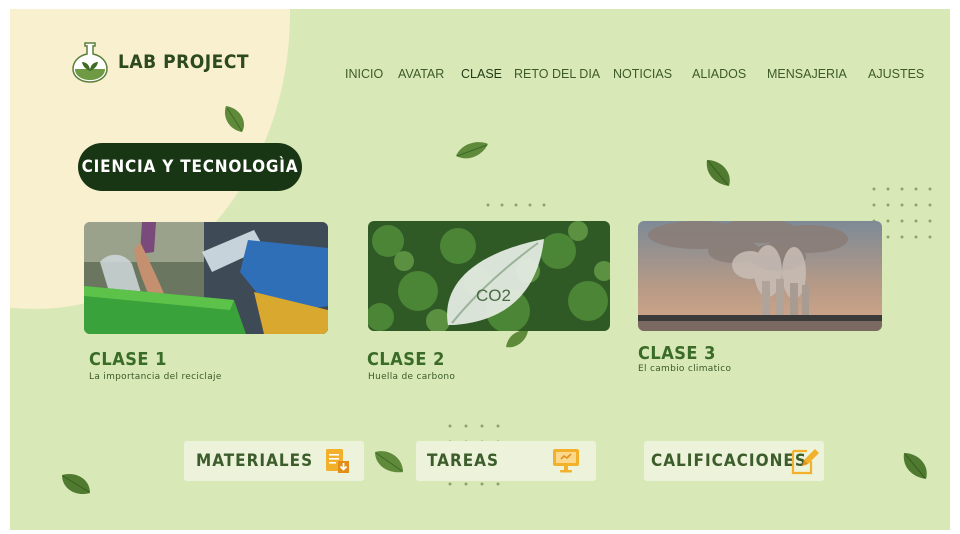 The height and width of the screenshot is (534, 960). Describe the element at coordinates (685, 369) in the screenshot. I see `class-3-subtitle: El cambio climatico` at that location.